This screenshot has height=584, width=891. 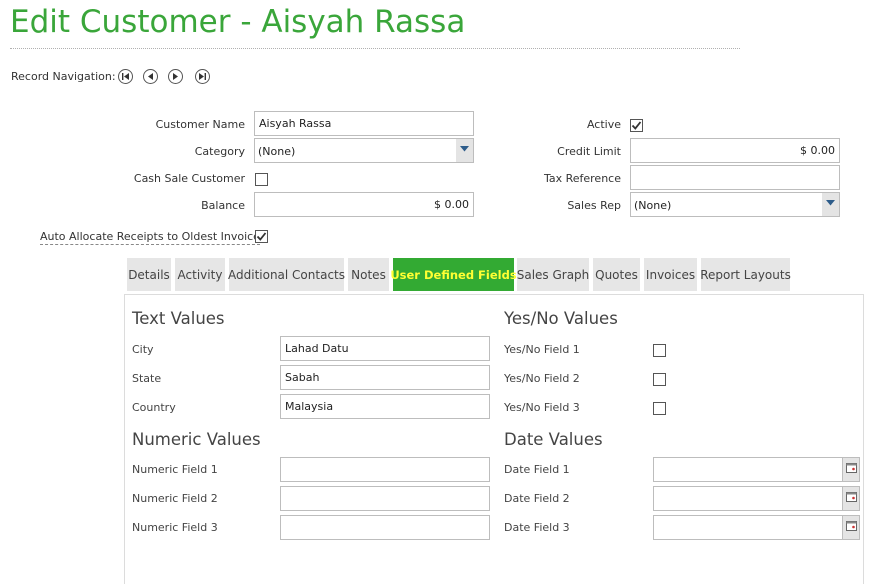 What do you see at coordinates (175, 498) in the screenshot?
I see `numeric-field-2-label: Numeric Field 2` at bounding box center [175, 498].